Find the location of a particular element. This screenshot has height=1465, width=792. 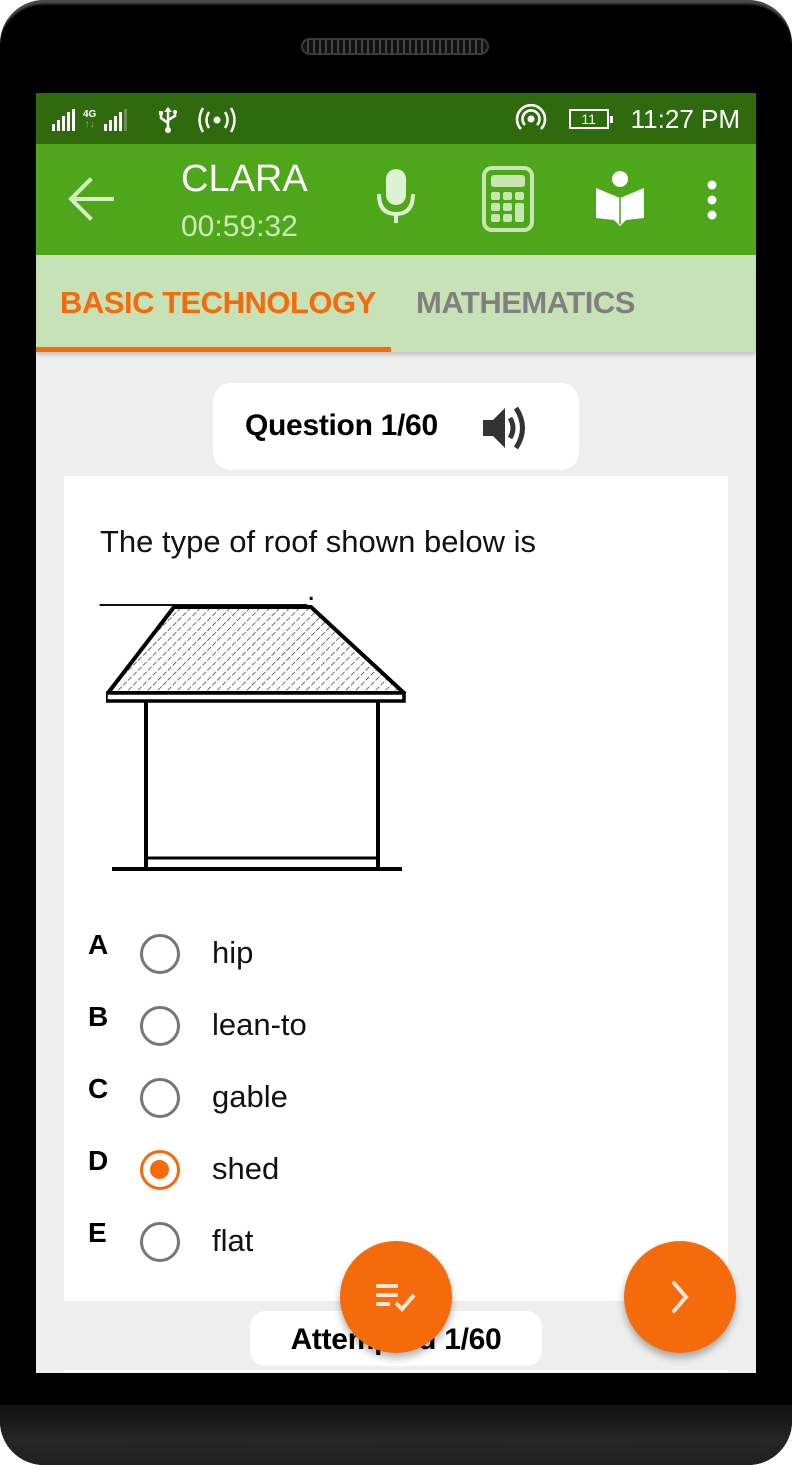

option-letter: D is located at coordinates (98, 1160).